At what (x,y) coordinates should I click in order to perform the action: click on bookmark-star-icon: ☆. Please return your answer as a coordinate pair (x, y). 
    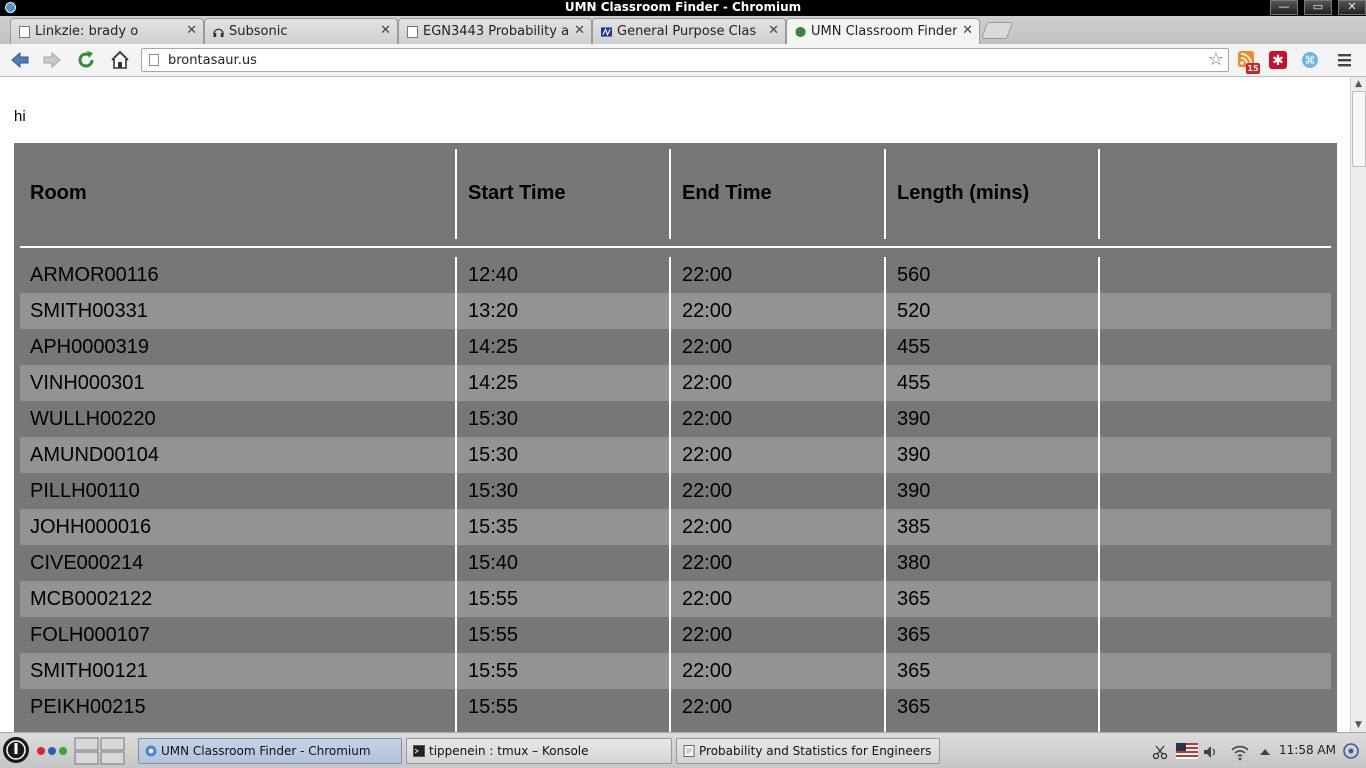
    Looking at the image, I should click on (1216, 60).